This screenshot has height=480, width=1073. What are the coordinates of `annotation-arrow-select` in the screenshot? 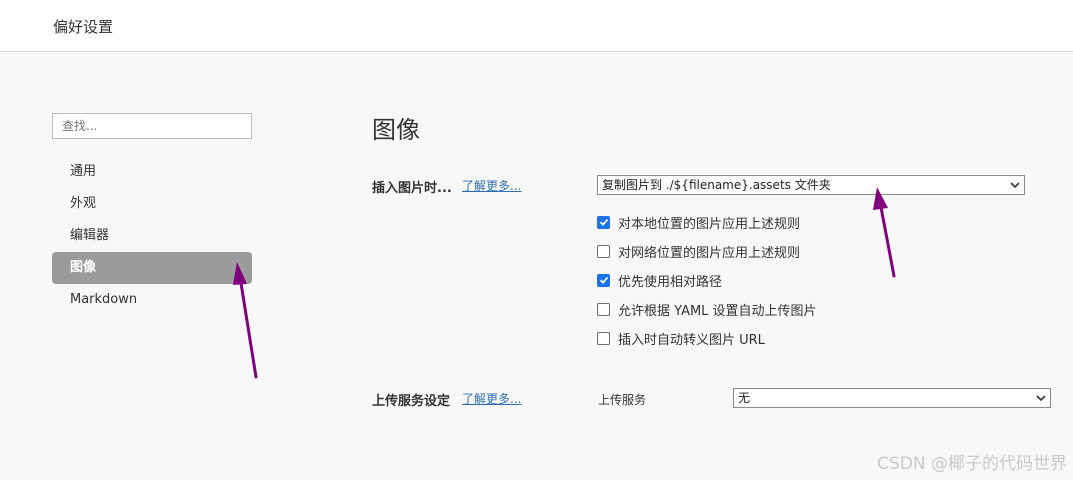 It's located at (884, 232).